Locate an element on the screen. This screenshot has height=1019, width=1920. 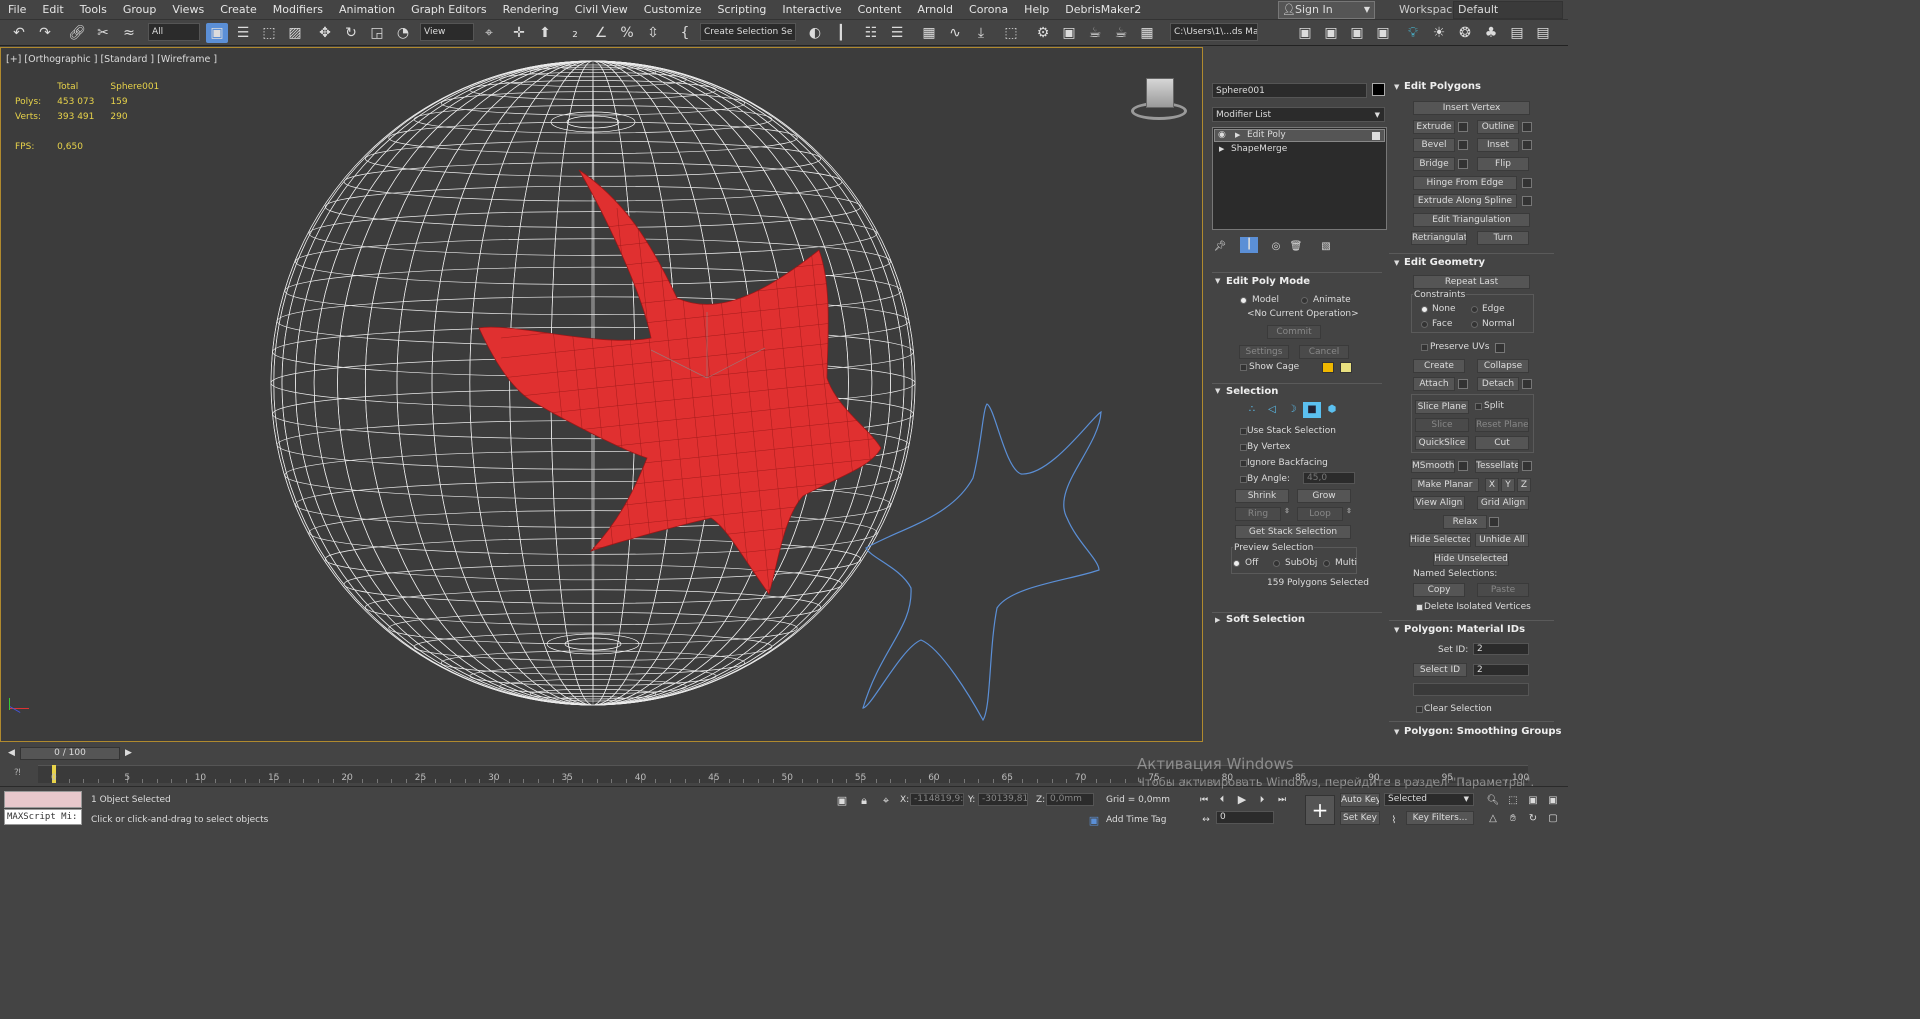
get-stack-selection-button: Get Stack Selection is located at coordinates (1293, 532).